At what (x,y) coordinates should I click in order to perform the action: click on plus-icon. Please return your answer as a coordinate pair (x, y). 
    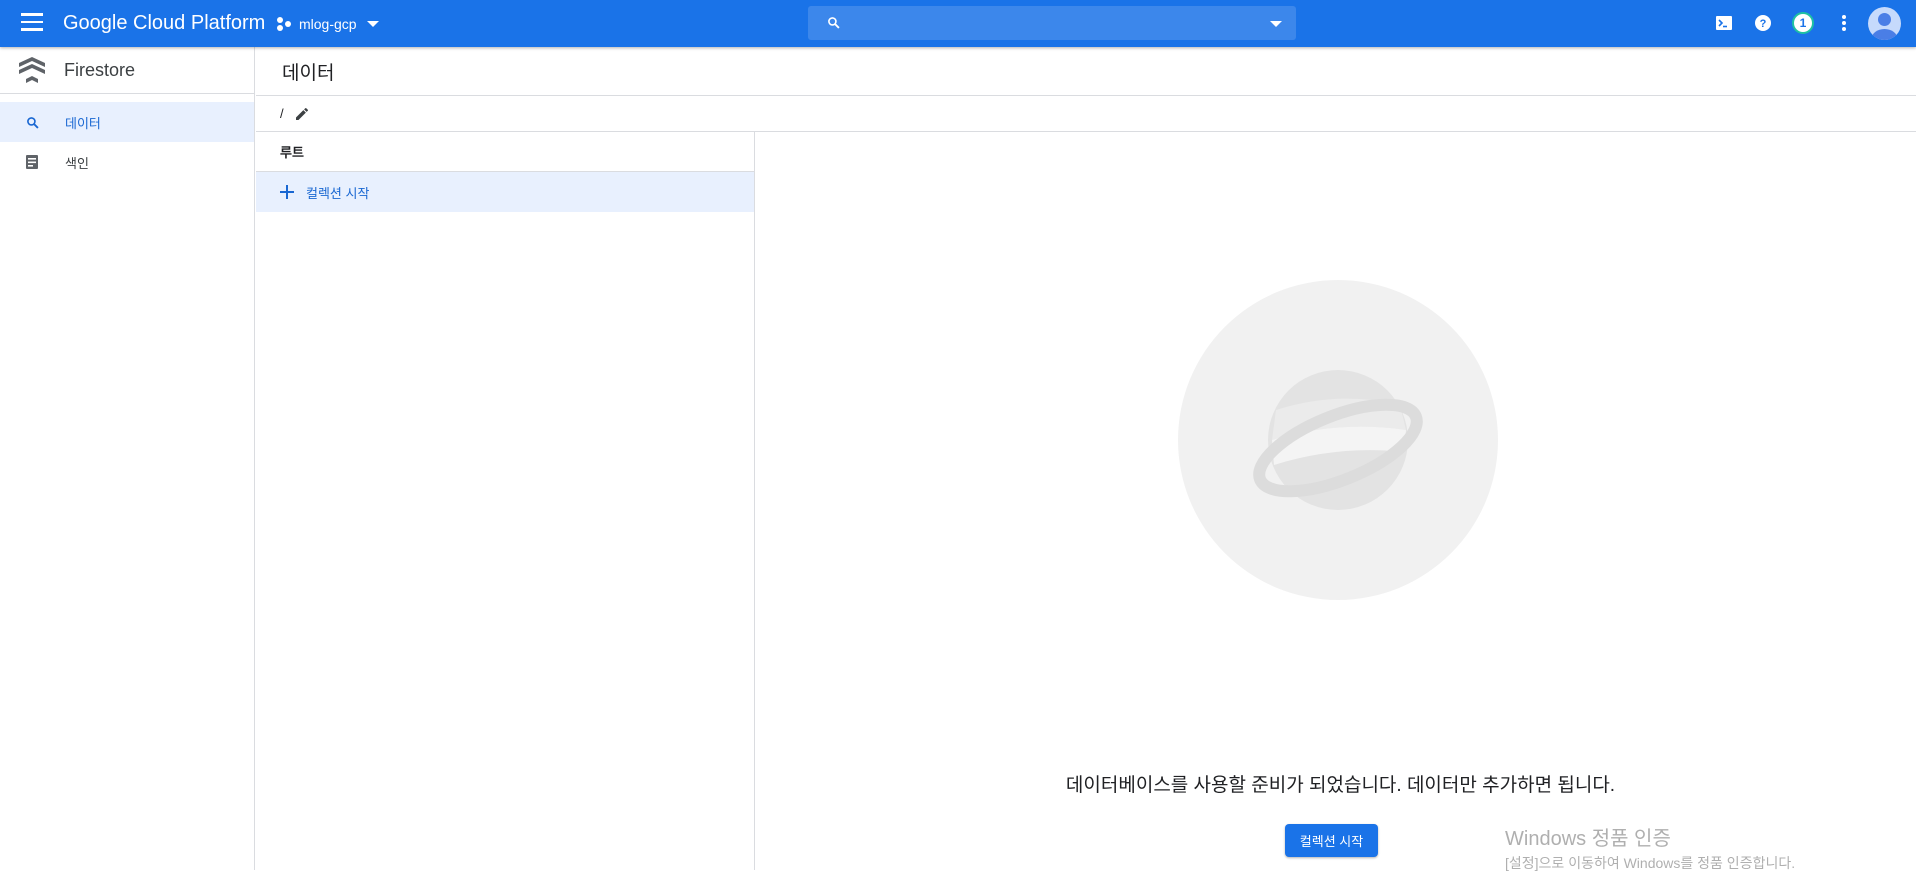
    Looking at the image, I should click on (287, 192).